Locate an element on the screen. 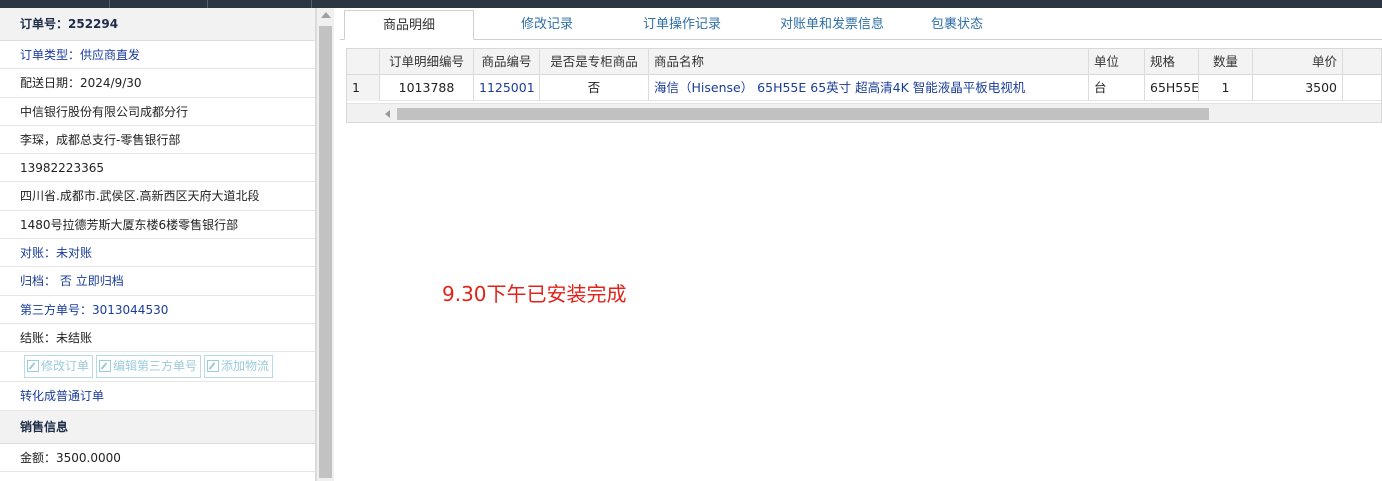 This screenshot has height=481, width=1382. tab-change-log: 修改记录 is located at coordinates (547, 25).